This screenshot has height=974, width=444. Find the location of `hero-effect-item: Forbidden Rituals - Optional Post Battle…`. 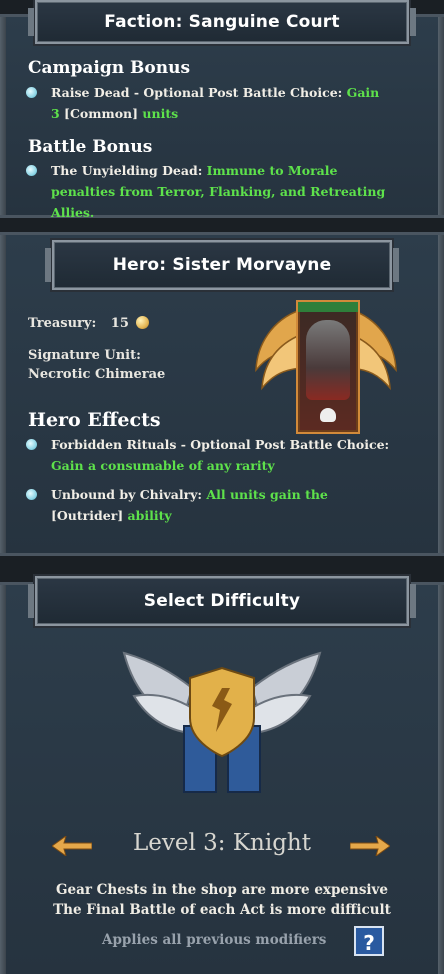

hero-effect-item: Forbidden Rituals - Optional Post Battle… is located at coordinates (215, 455).